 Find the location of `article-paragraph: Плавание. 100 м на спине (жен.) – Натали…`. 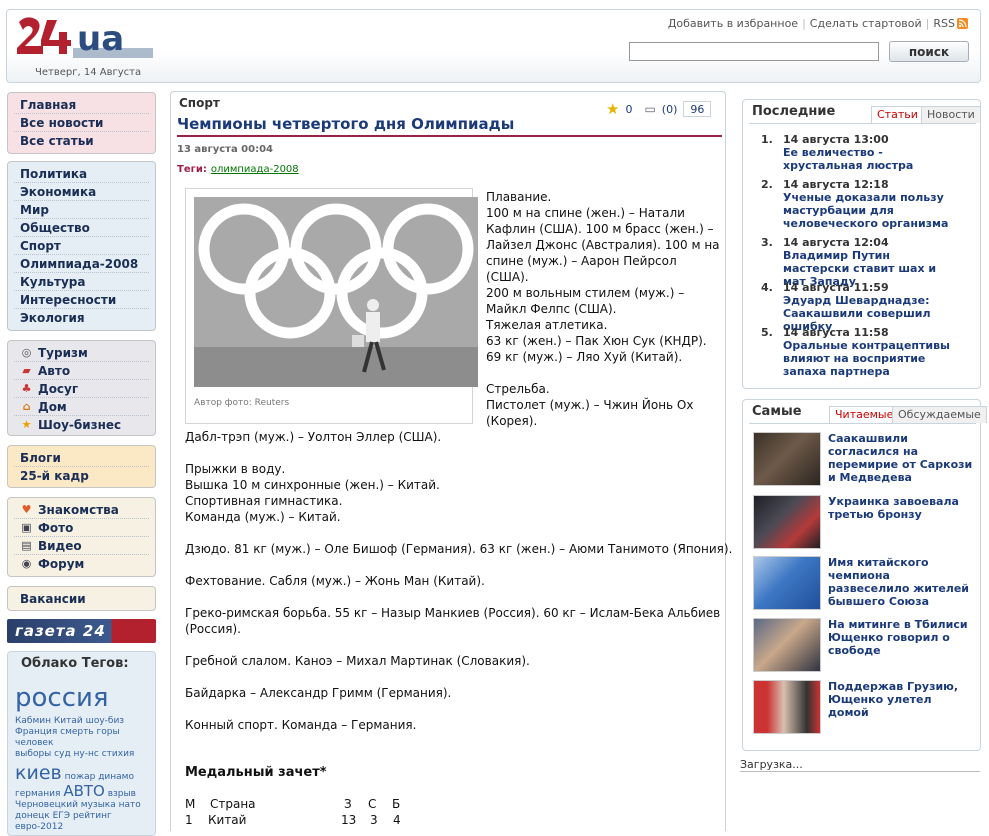

article-paragraph: Плавание. 100 м на спине (жен.) – Натали… is located at coordinates (603, 253).